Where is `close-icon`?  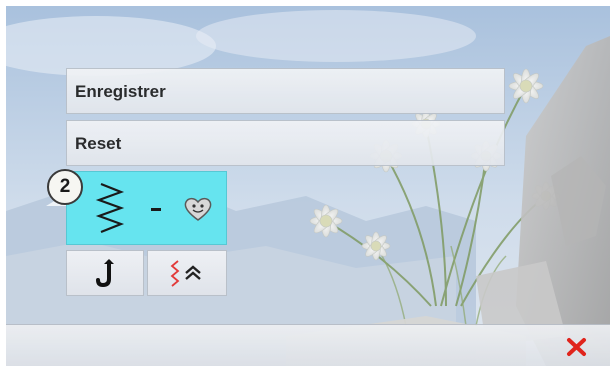
close-icon is located at coordinates (577, 347).